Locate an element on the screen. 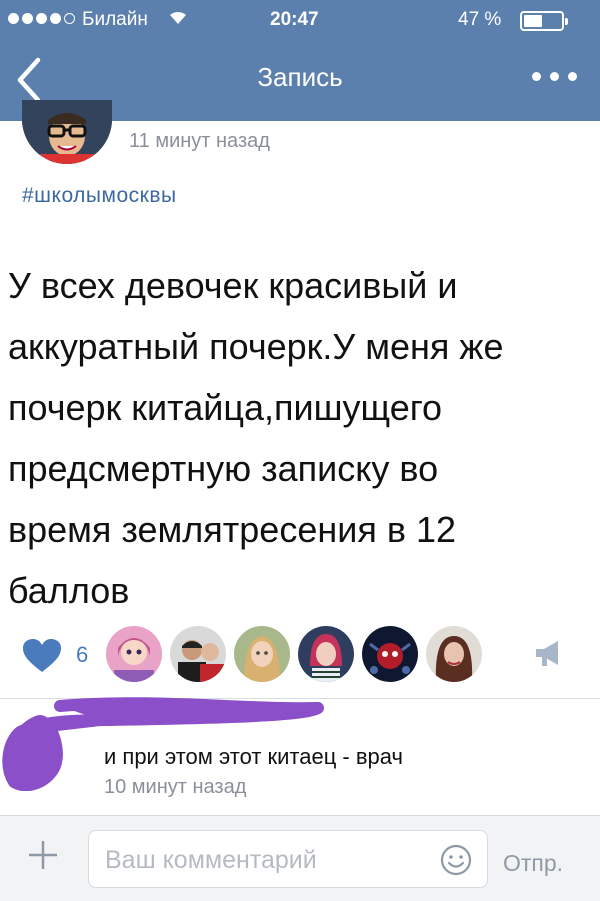  heart-icon is located at coordinates (42, 655).